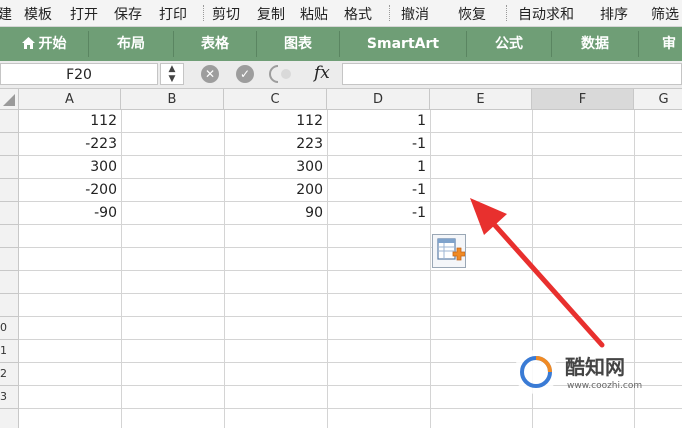  What do you see at coordinates (536, 372) in the screenshot?
I see `watermark-logo-icon` at bounding box center [536, 372].